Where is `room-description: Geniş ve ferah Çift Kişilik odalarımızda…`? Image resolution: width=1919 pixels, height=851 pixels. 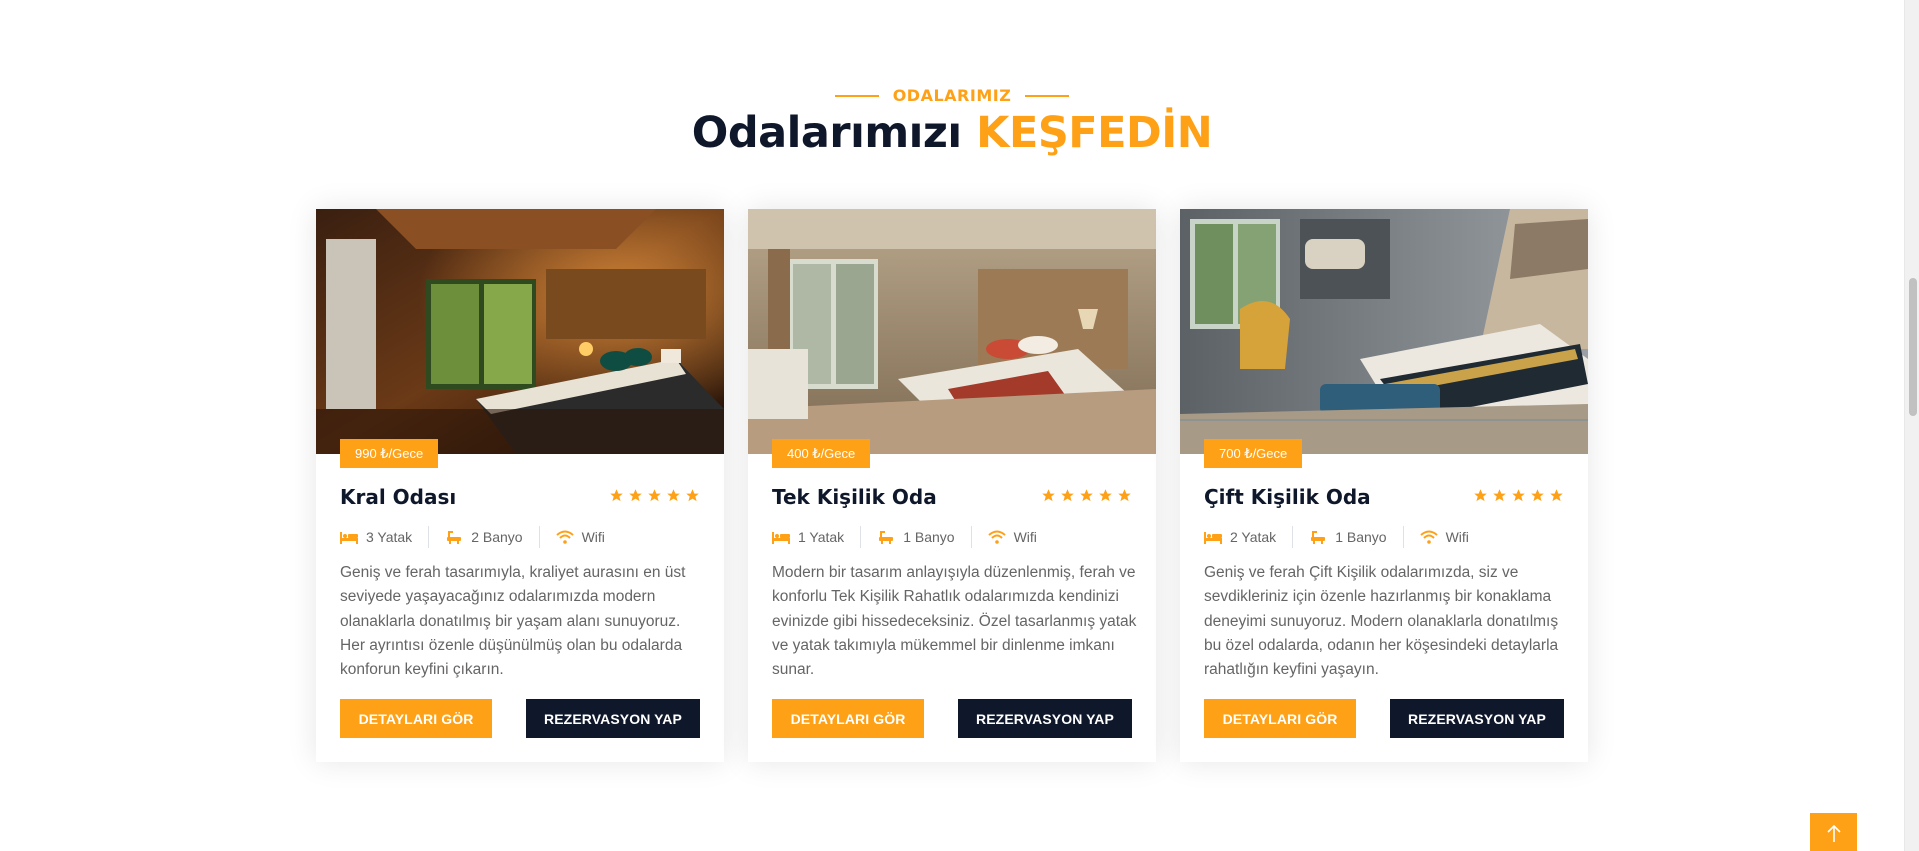 room-description: Geniş ve ferah Çift Kişilik odalarımızda… is located at coordinates (1381, 621).